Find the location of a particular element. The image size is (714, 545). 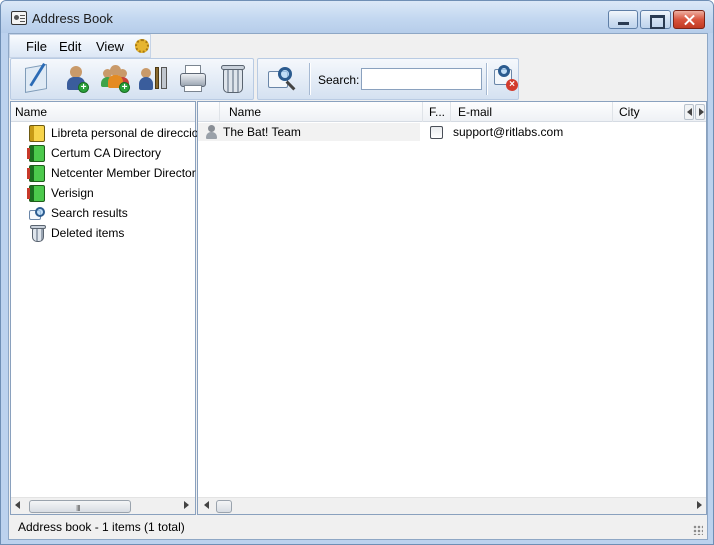

maximize-button is located at coordinates (655, 19).